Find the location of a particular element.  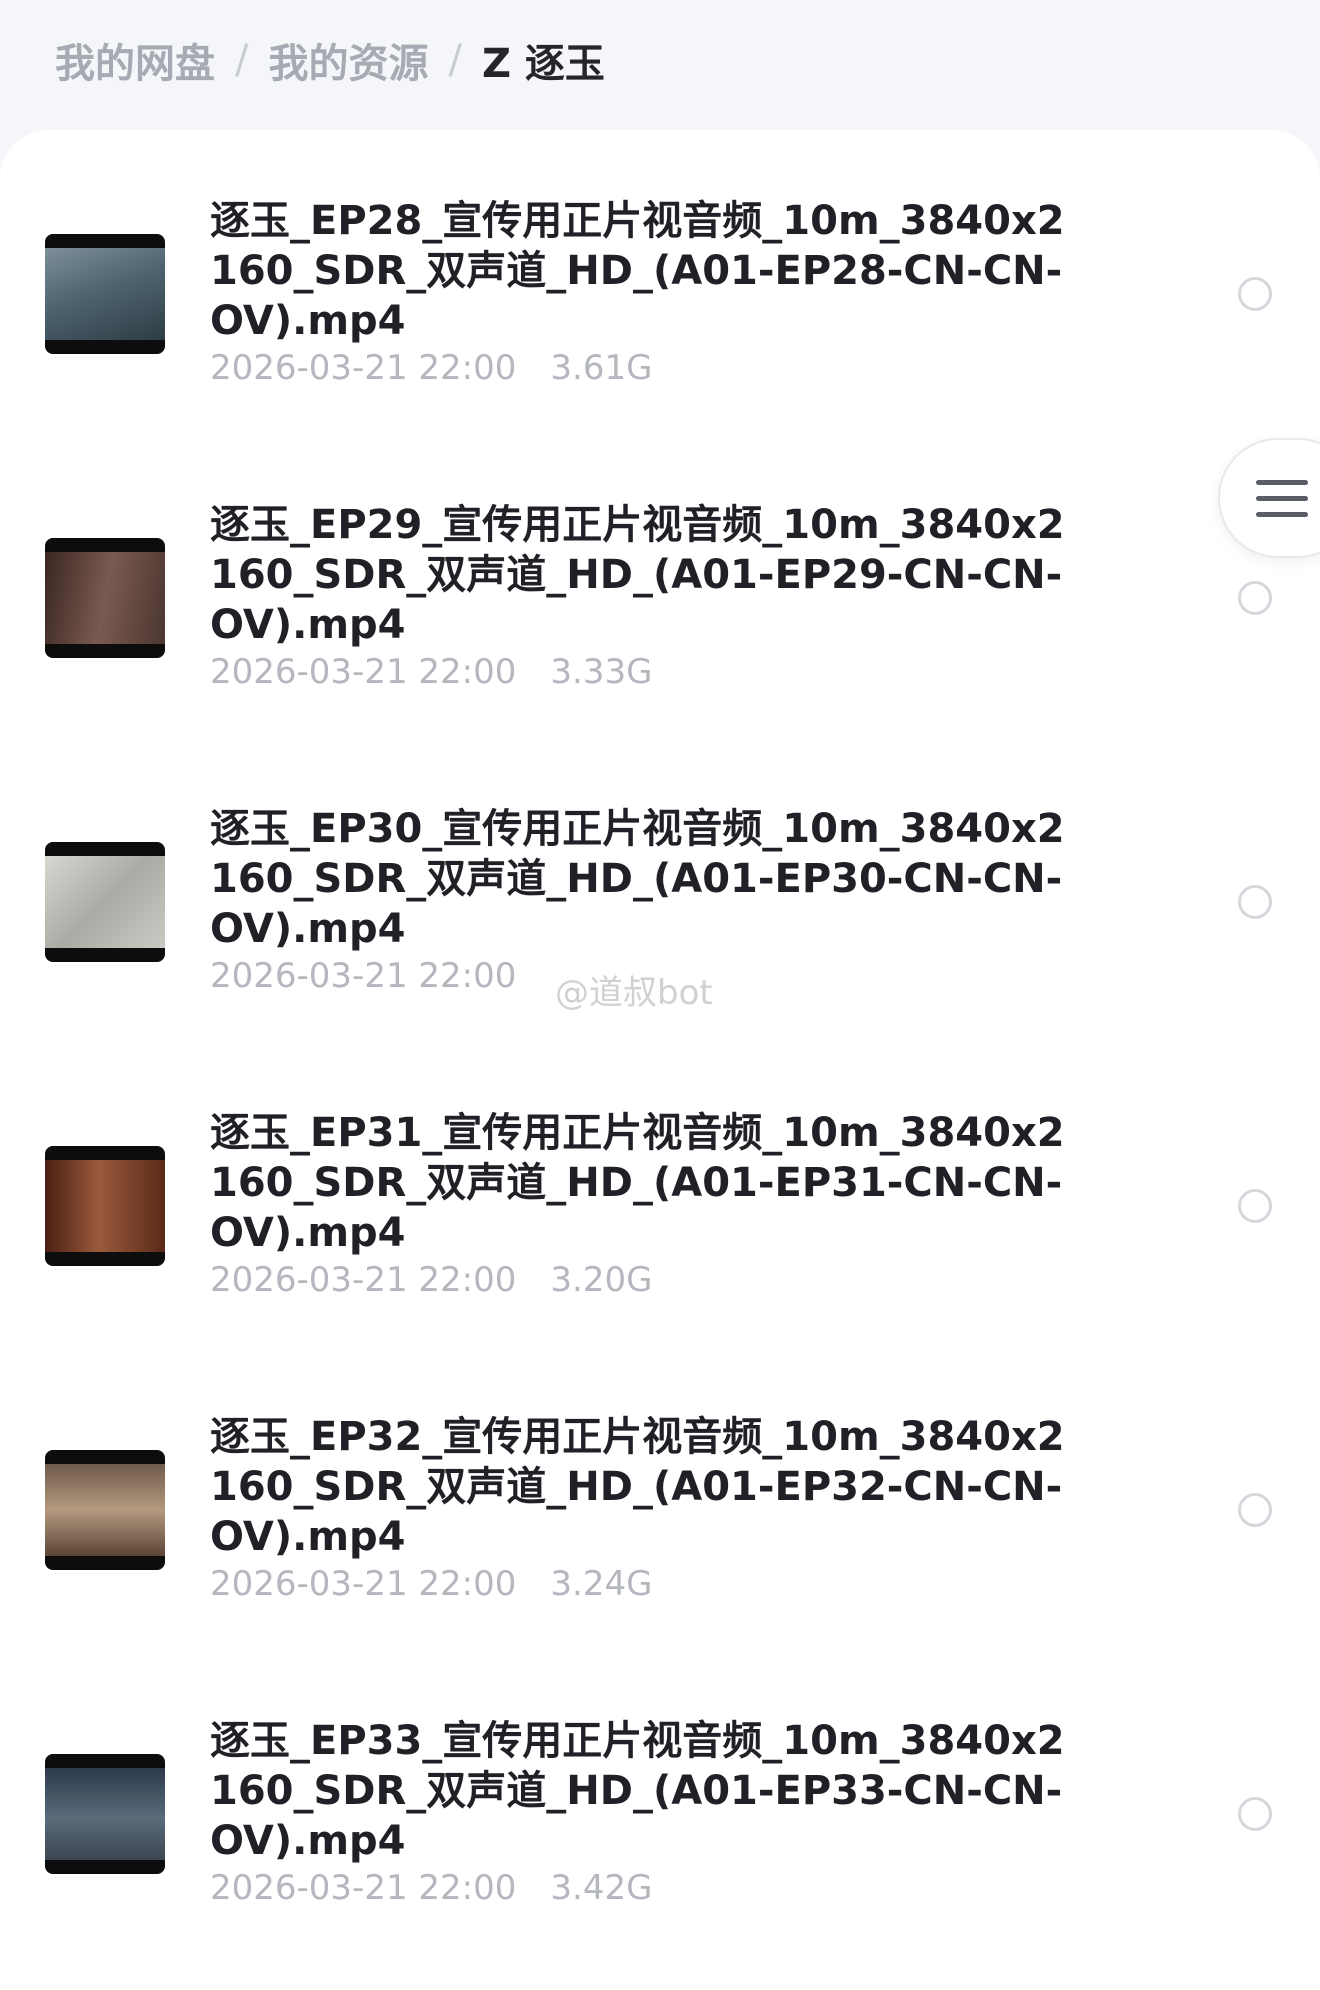

breadcrumb-my-resources: 我的资源 is located at coordinates (348, 60).